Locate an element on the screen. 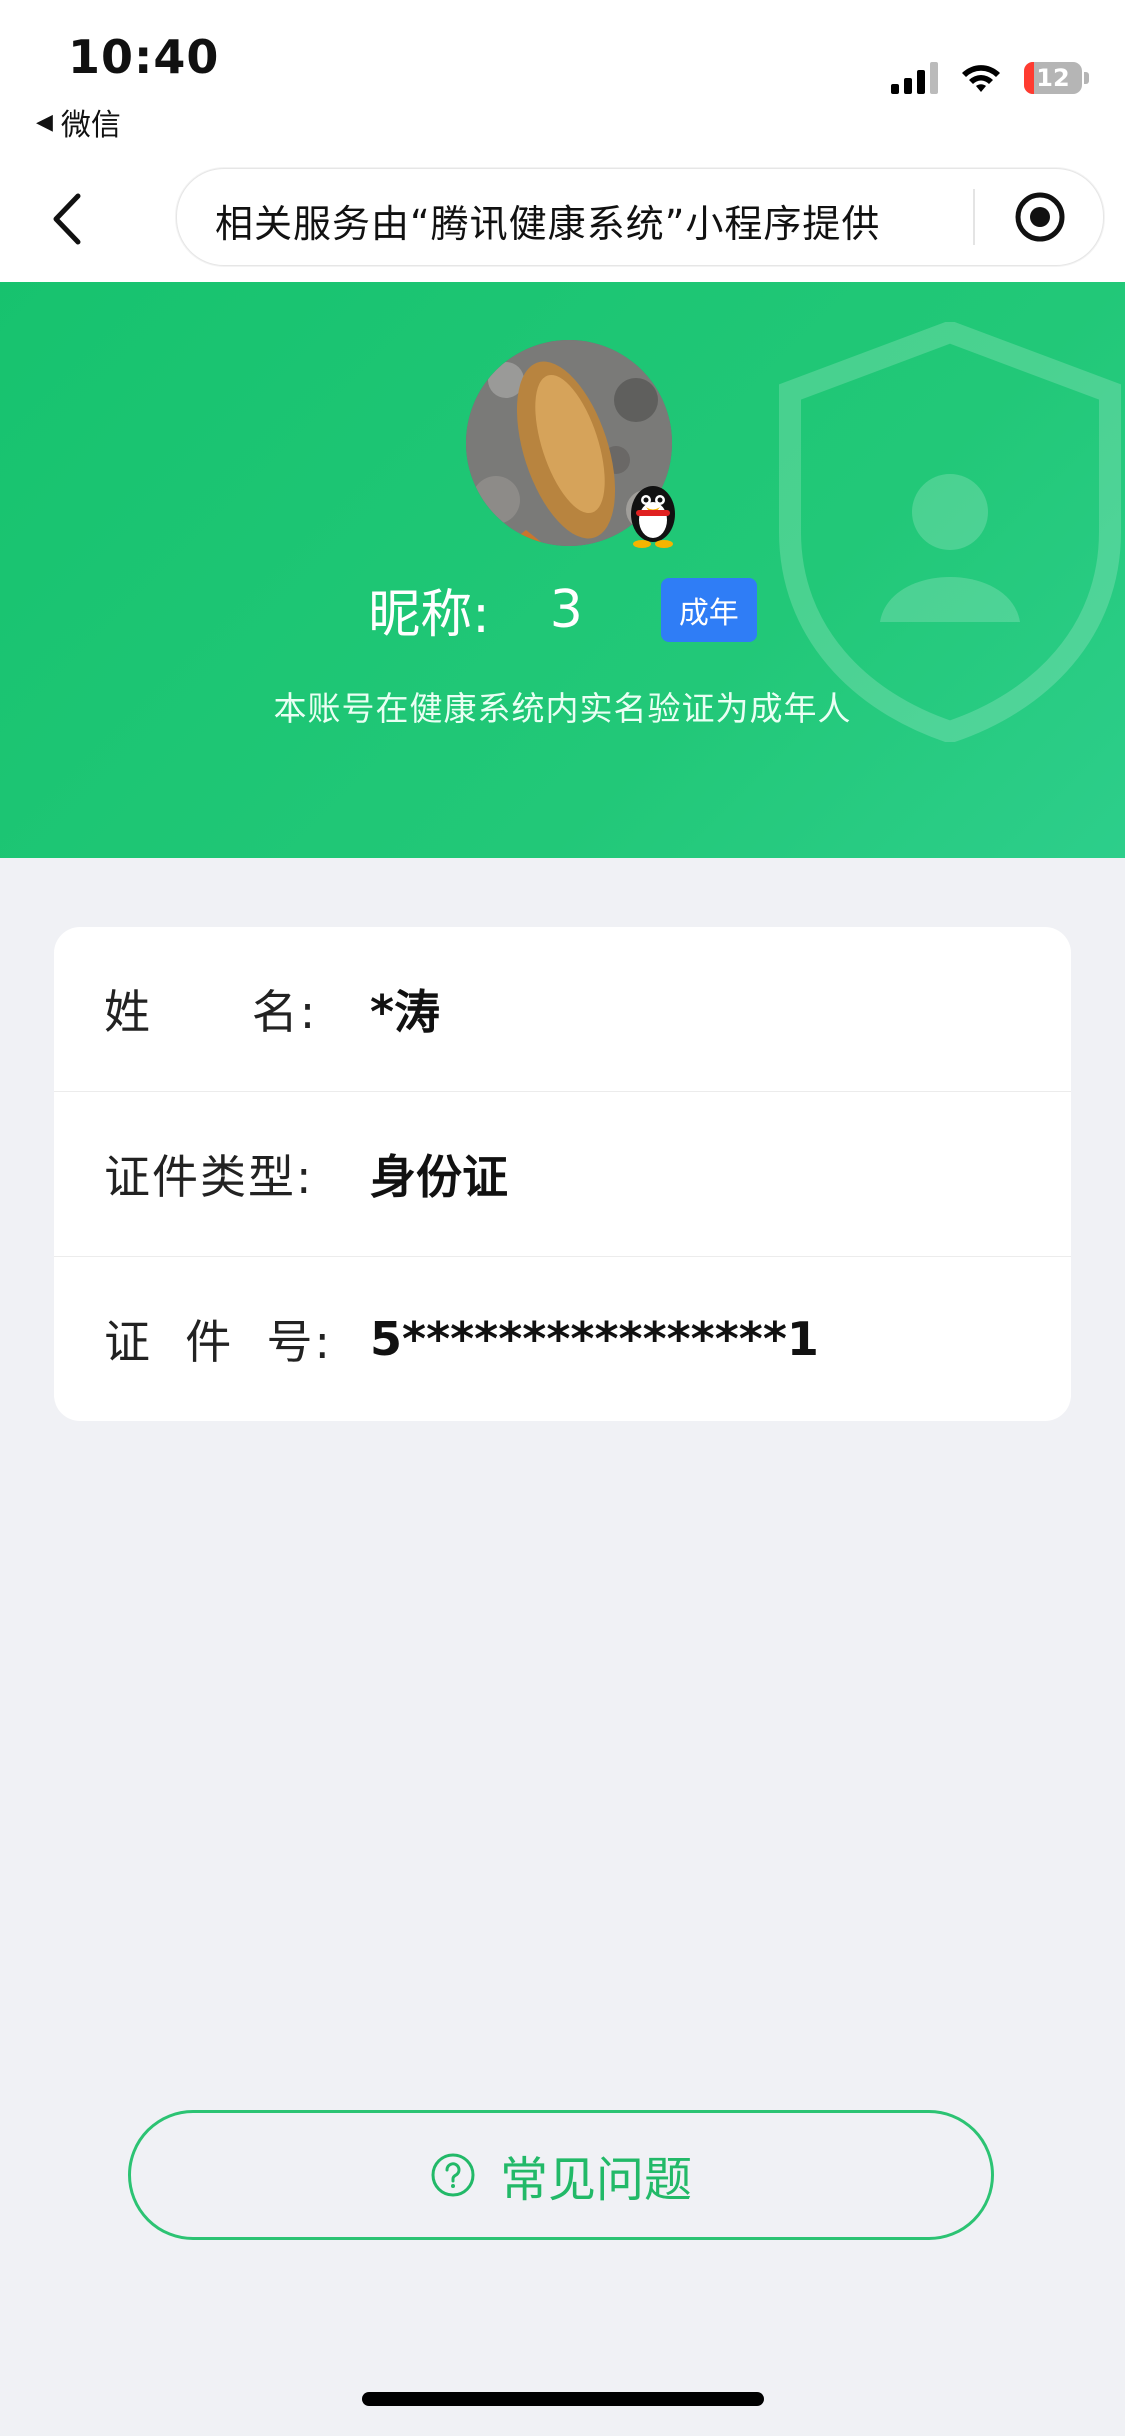  name-value: *涛 is located at coordinates (405, 1012).